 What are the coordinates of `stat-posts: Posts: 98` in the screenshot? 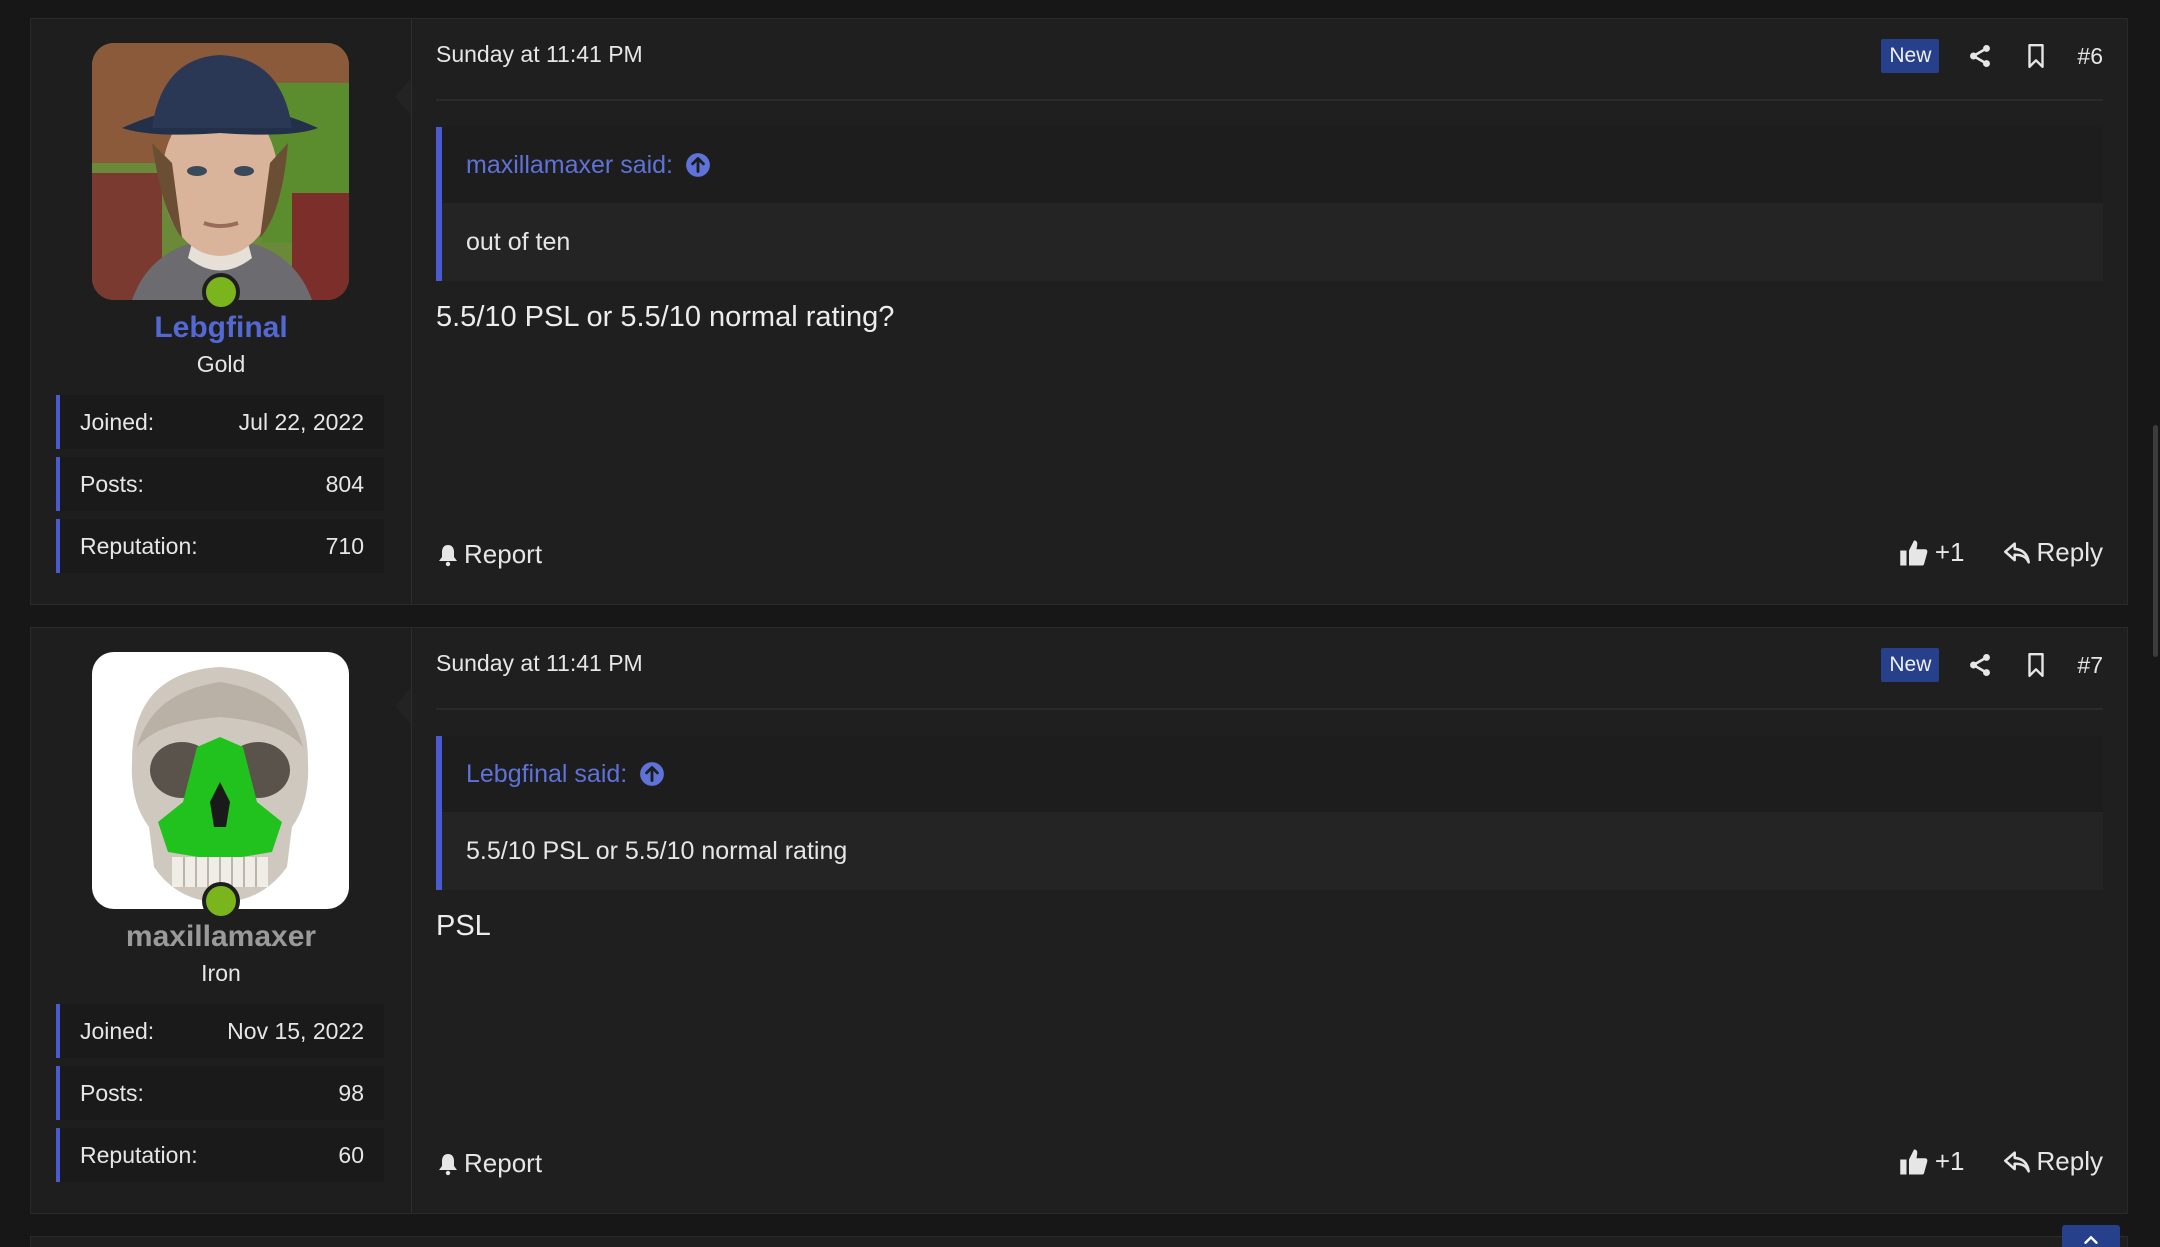 It's located at (220, 1093).